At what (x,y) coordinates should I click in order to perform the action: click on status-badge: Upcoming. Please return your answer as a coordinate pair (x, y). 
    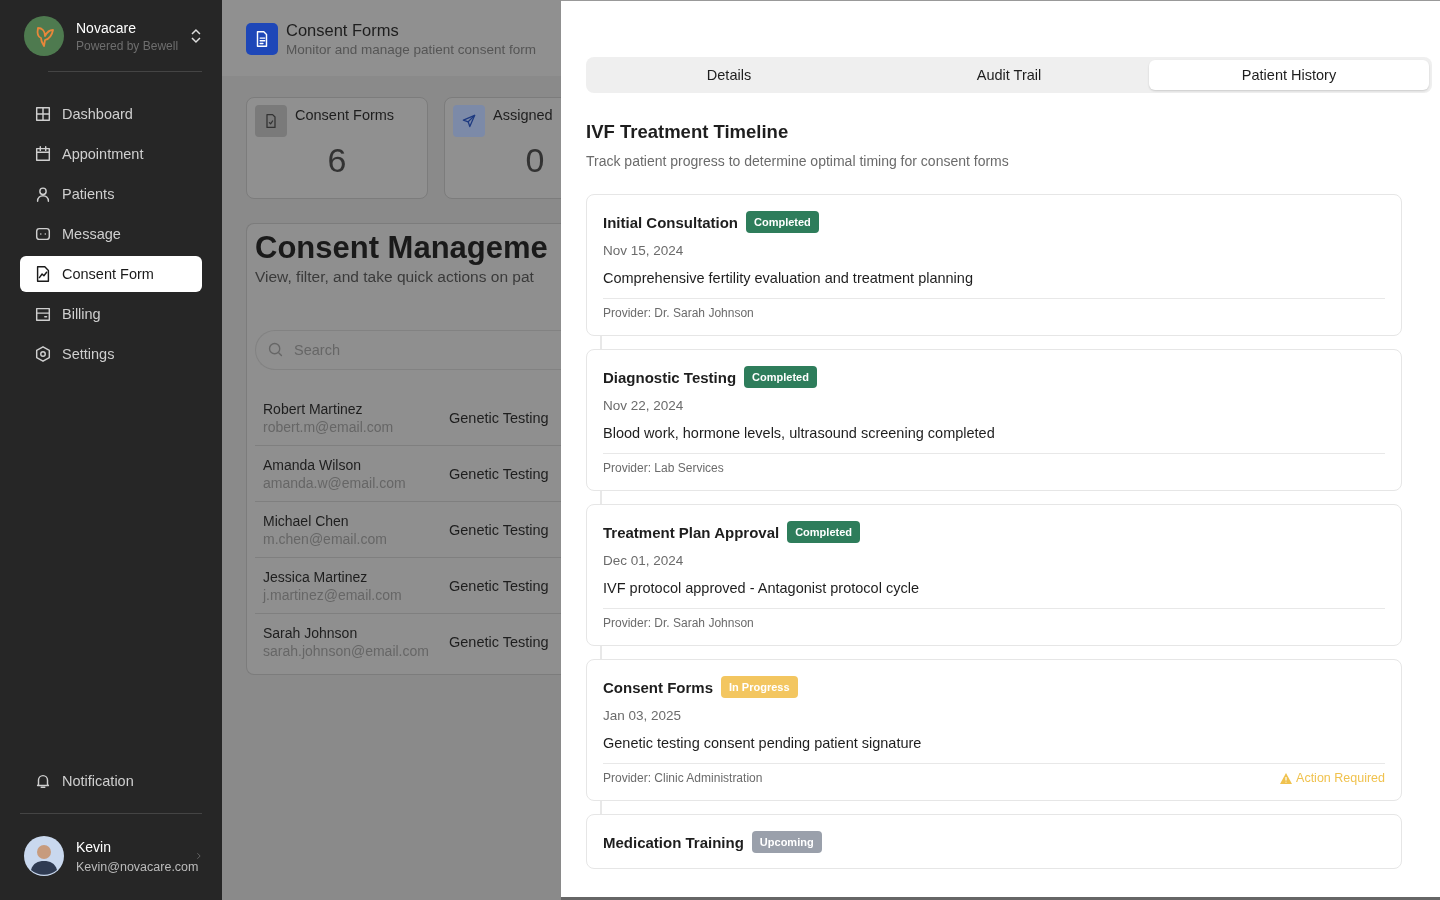
    Looking at the image, I should click on (786, 842).